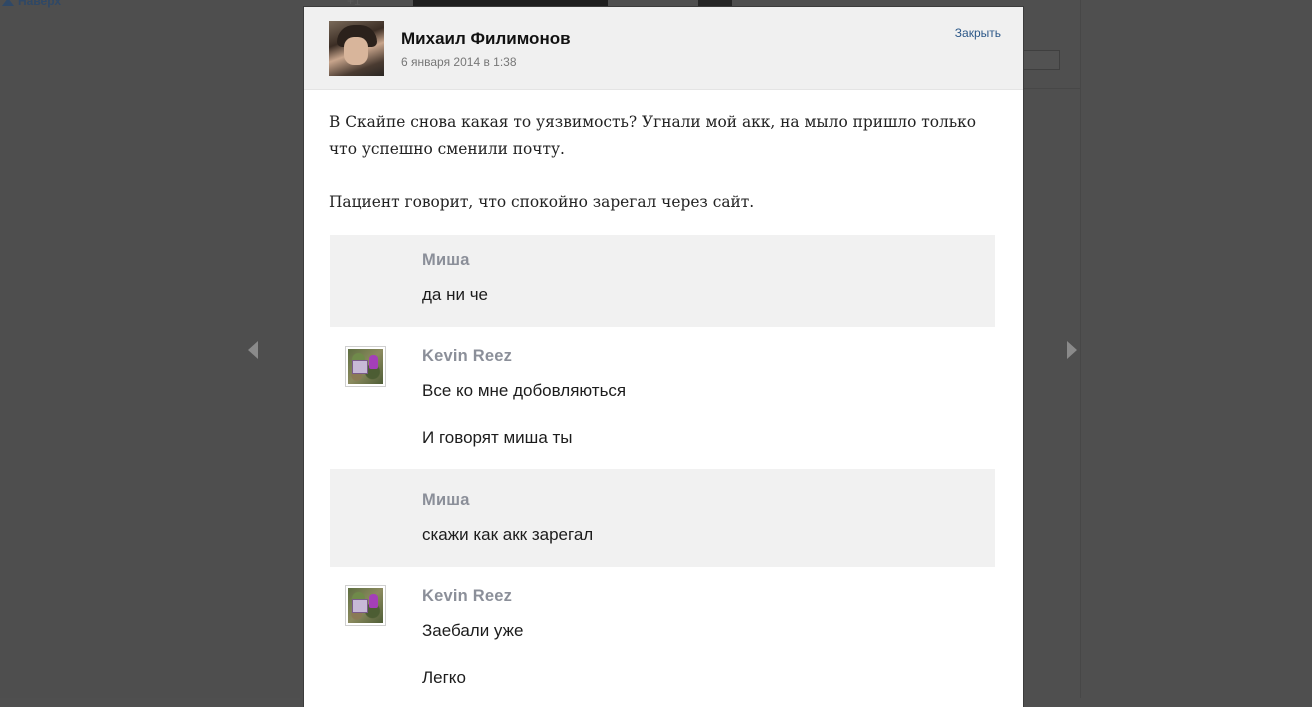 This screenshot has width=1312, height=707. Describe the element at coordinates (1072, 350) in the screenshot. I see `next-arrow-icon` at that location.